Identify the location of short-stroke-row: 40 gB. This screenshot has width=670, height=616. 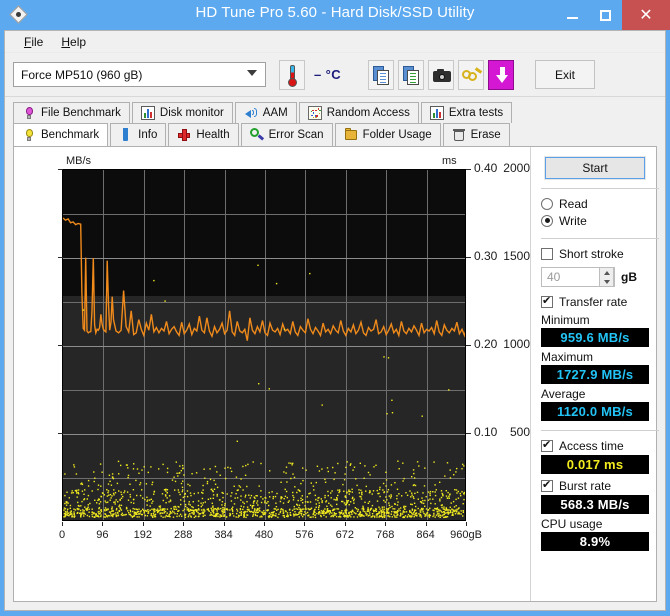
(600, 277).